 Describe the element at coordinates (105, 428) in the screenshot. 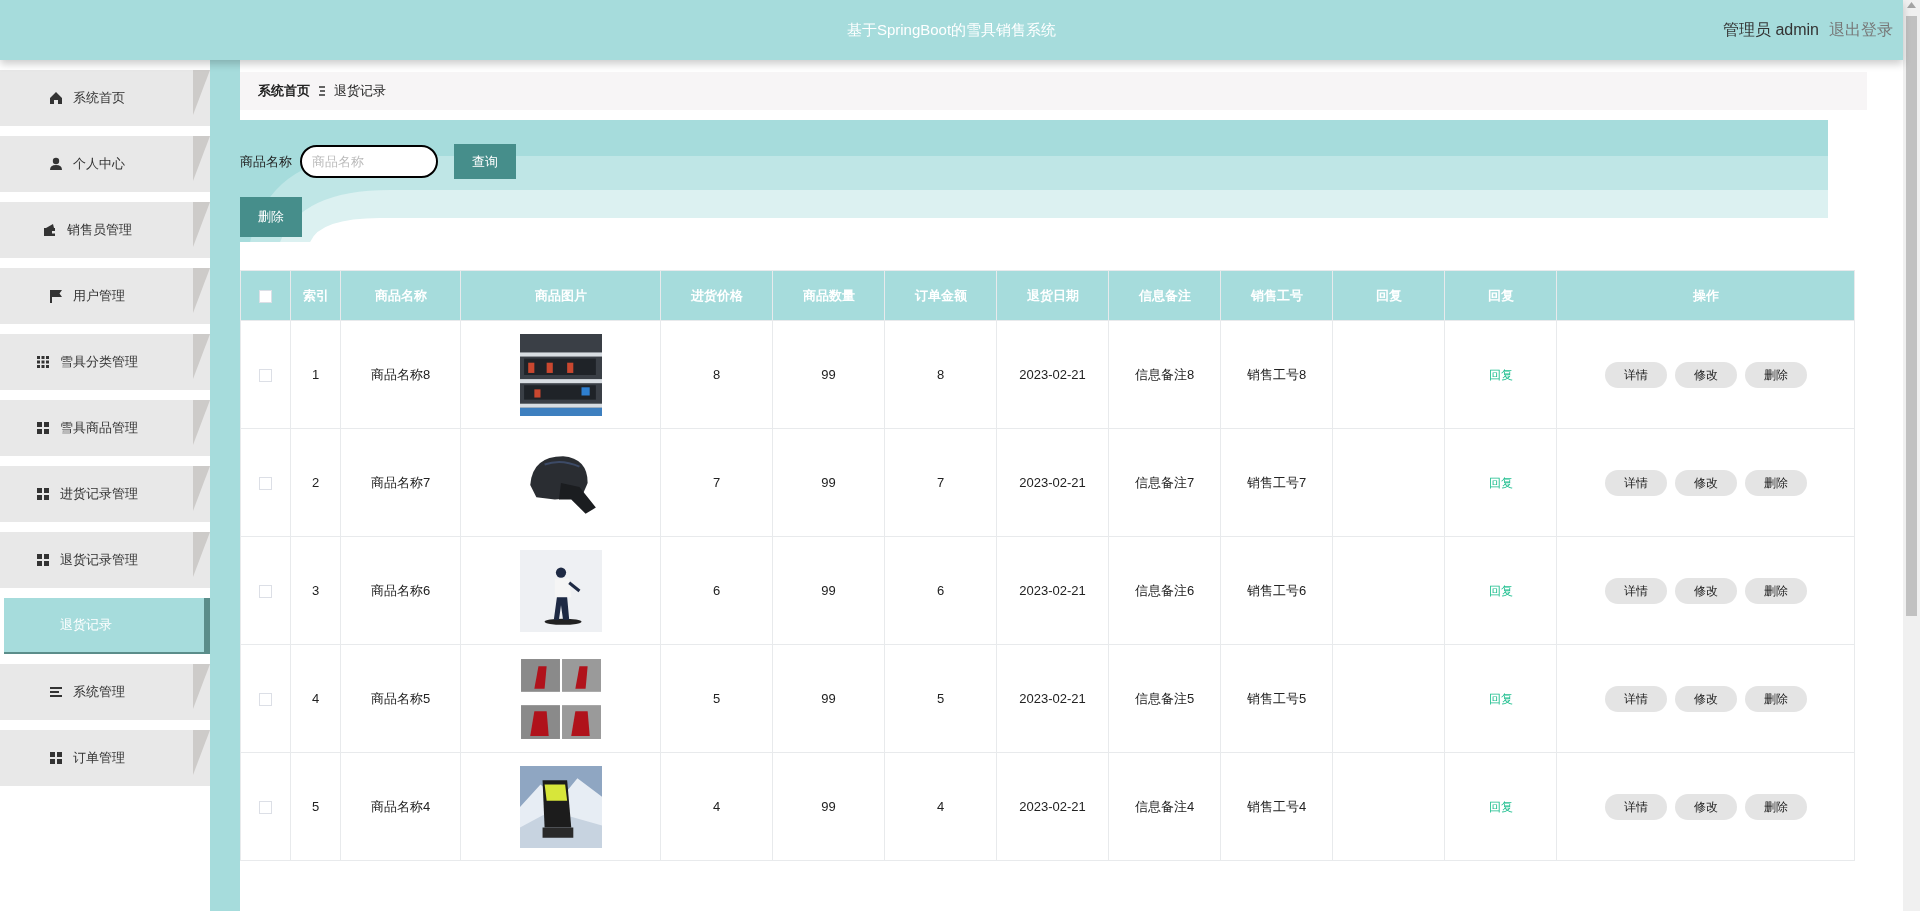

I see `sidebar-item: 雪具商品管理` at that location.